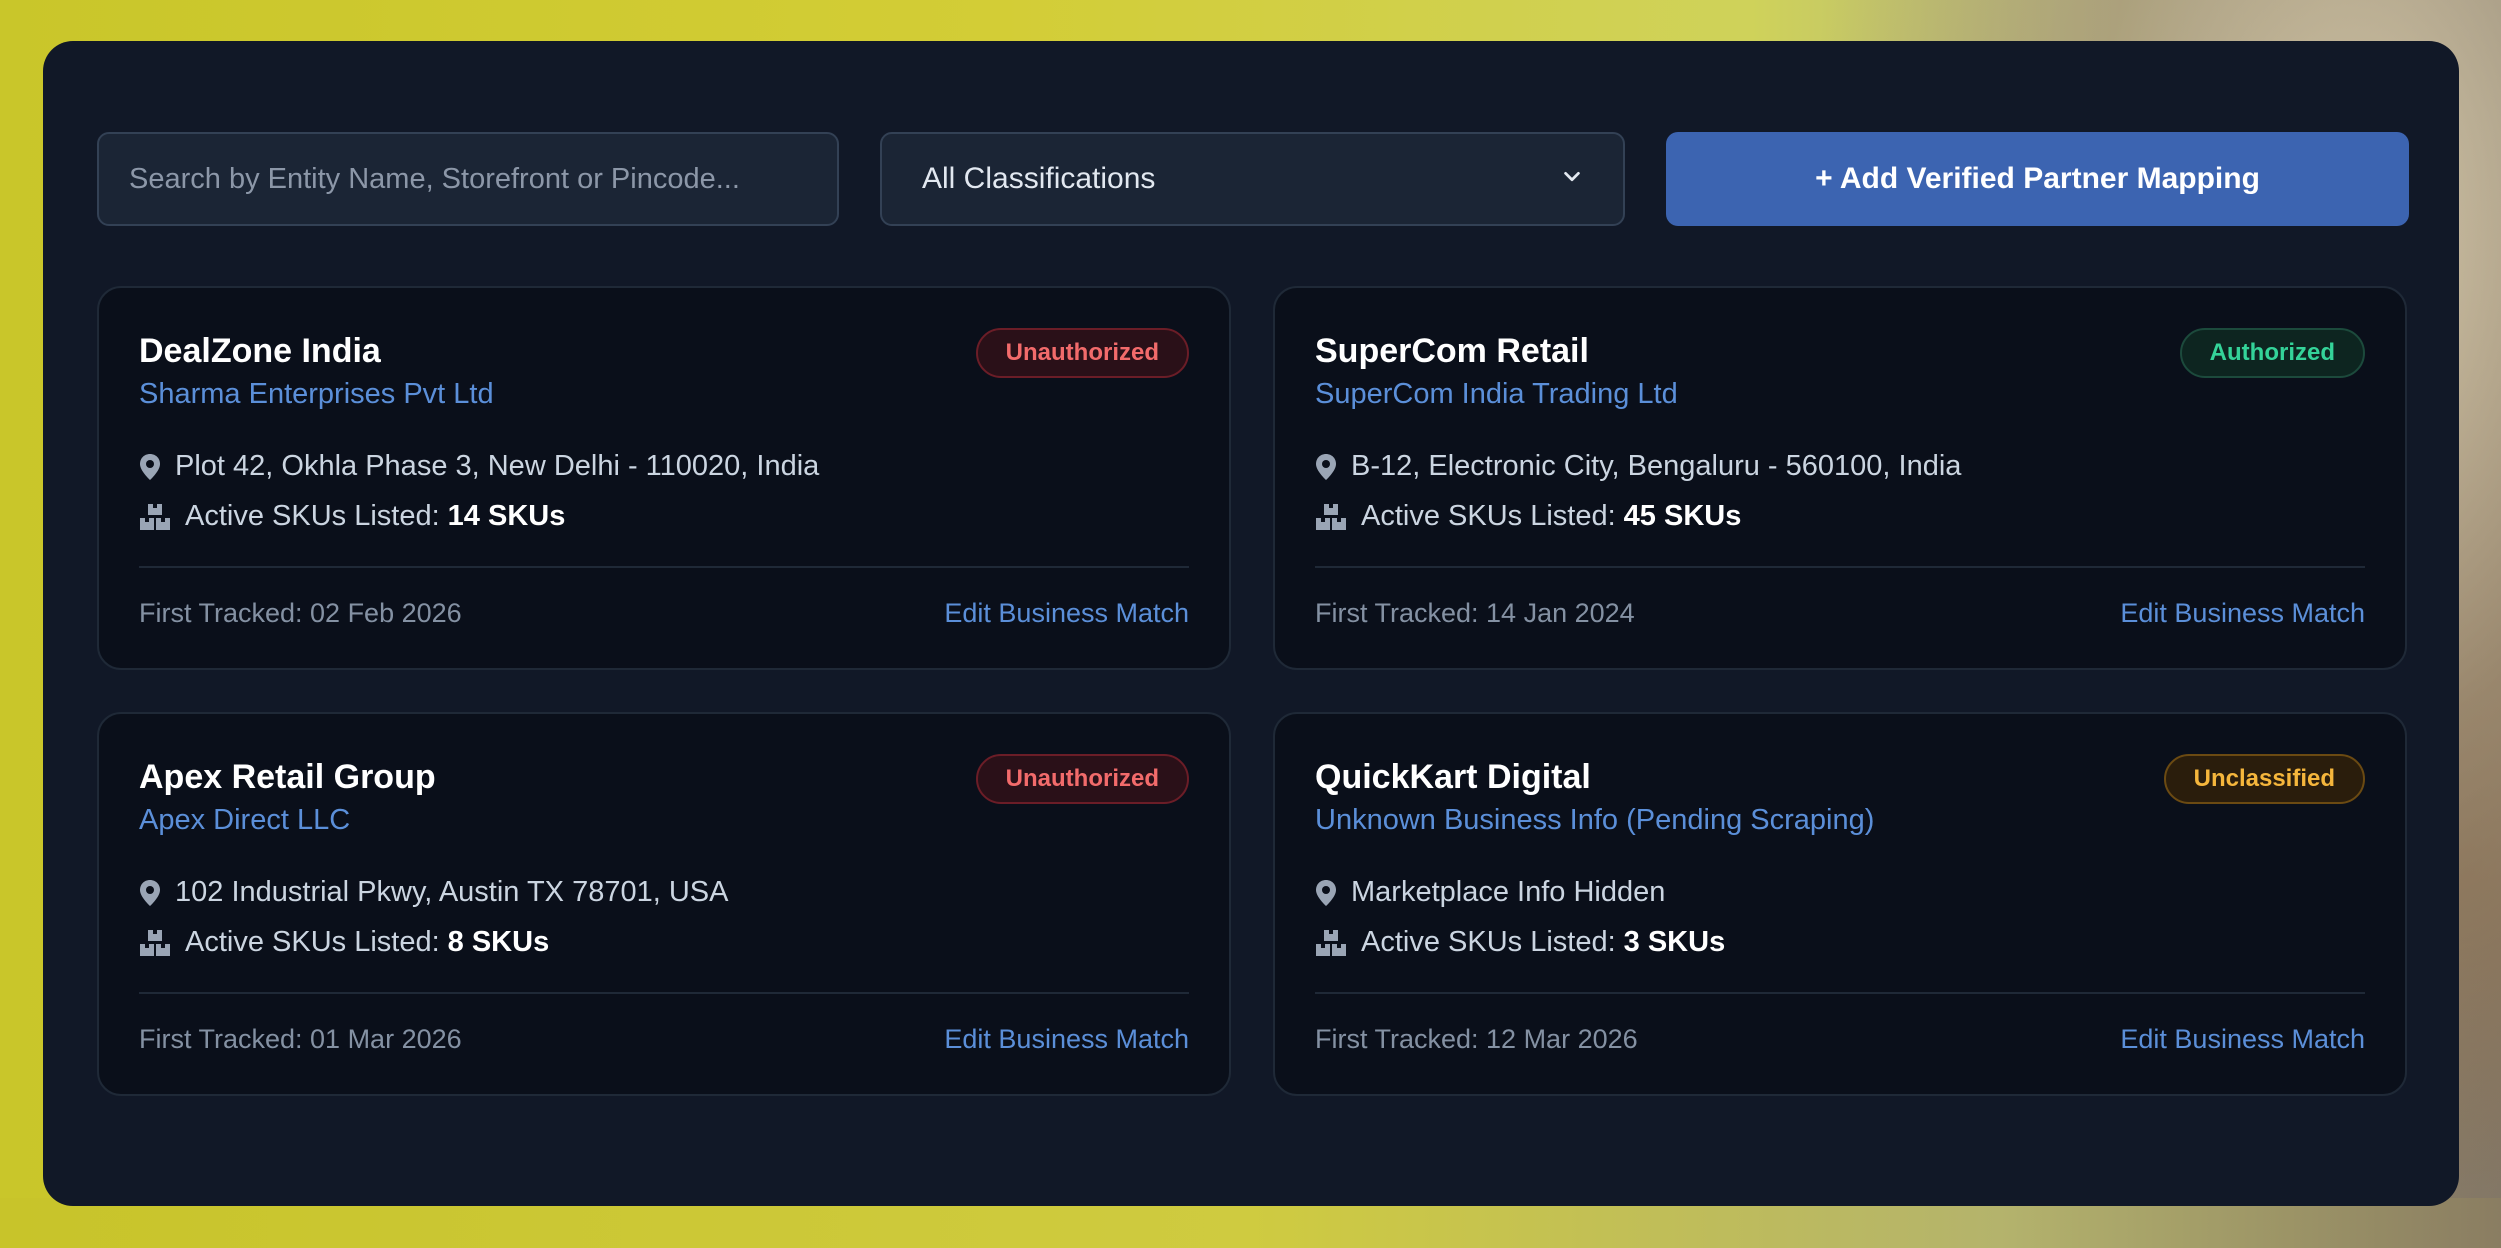 The width and height of the screenshot is (2501, 1248). What do you see at coordinates (1452, 351) in the screenshot?
I see `card-title: SuperCom Retail` at bounding box center [1452, 351].